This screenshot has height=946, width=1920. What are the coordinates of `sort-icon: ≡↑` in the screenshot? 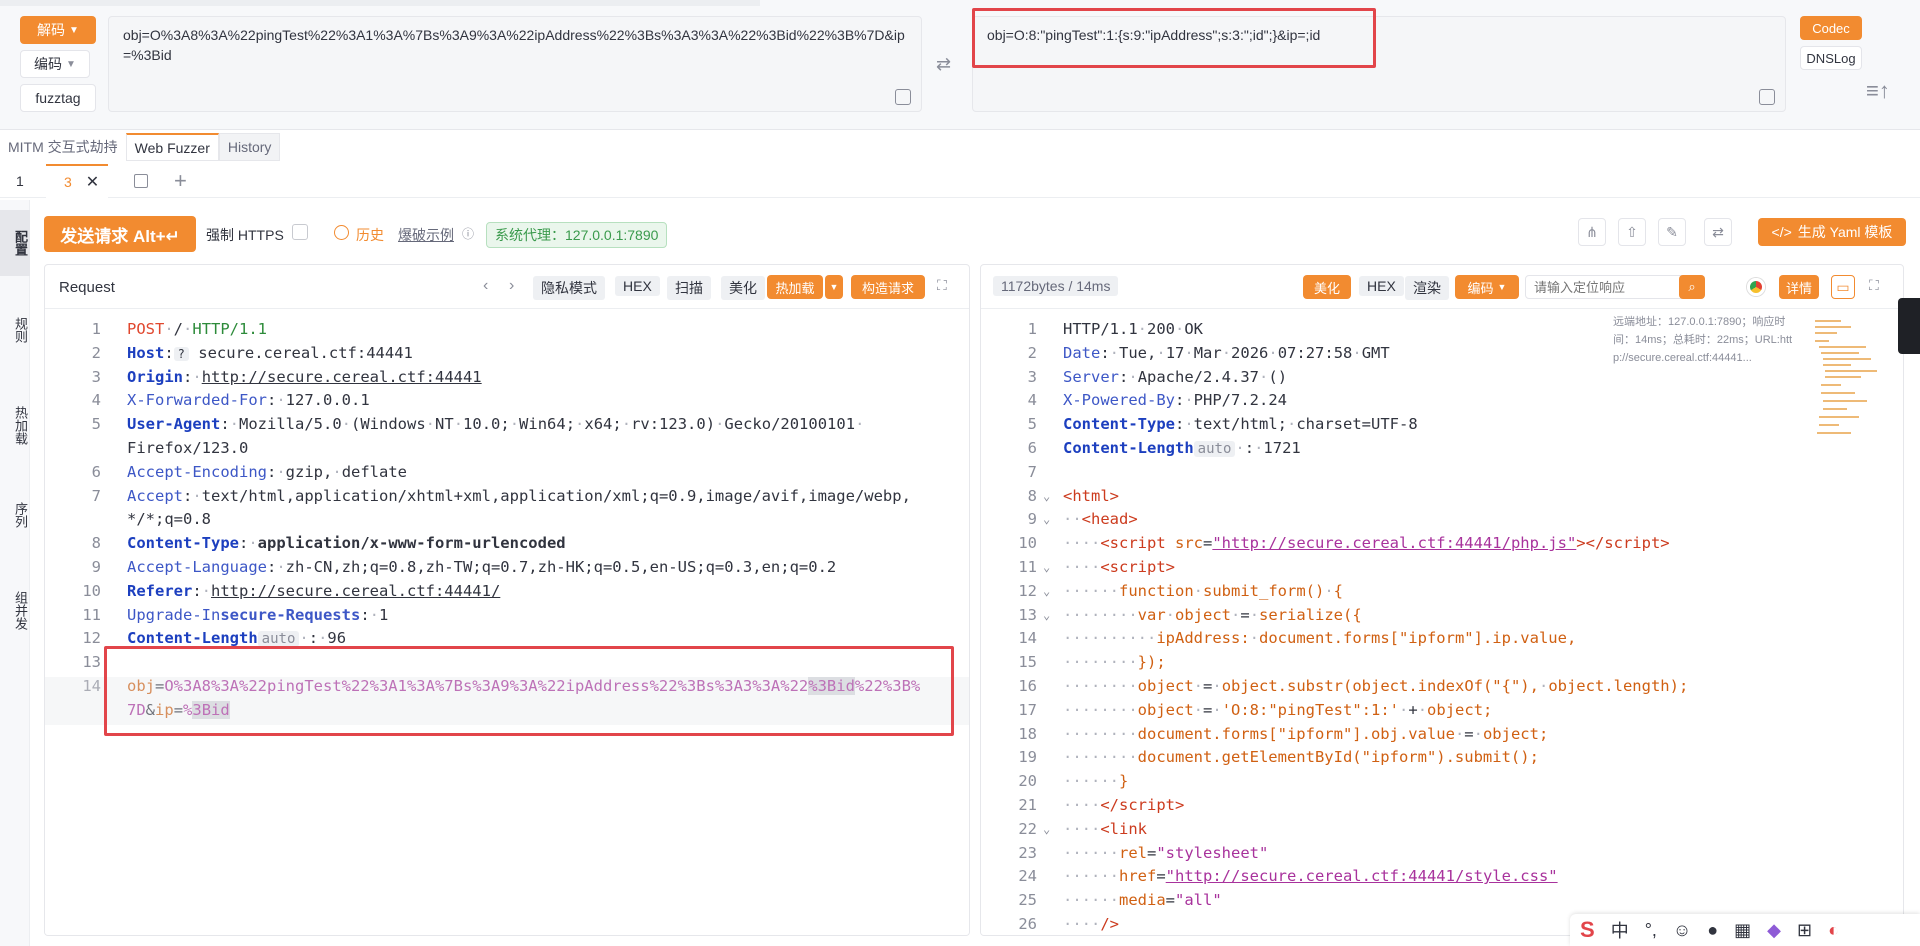 It's located at (1878, 91).